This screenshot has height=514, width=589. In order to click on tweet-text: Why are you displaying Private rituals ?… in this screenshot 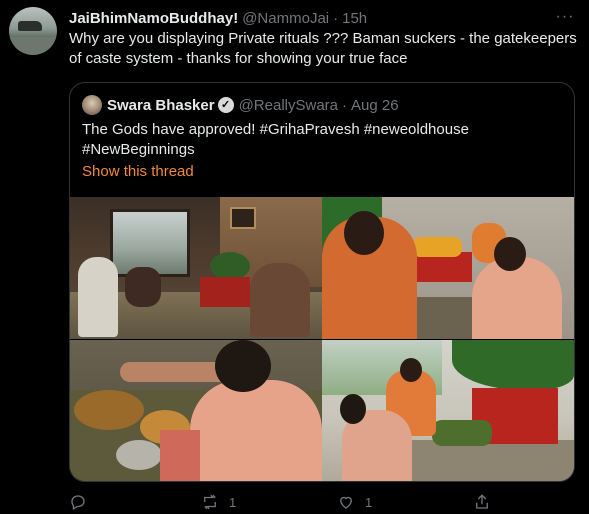, I will do `click(323, 48)`.